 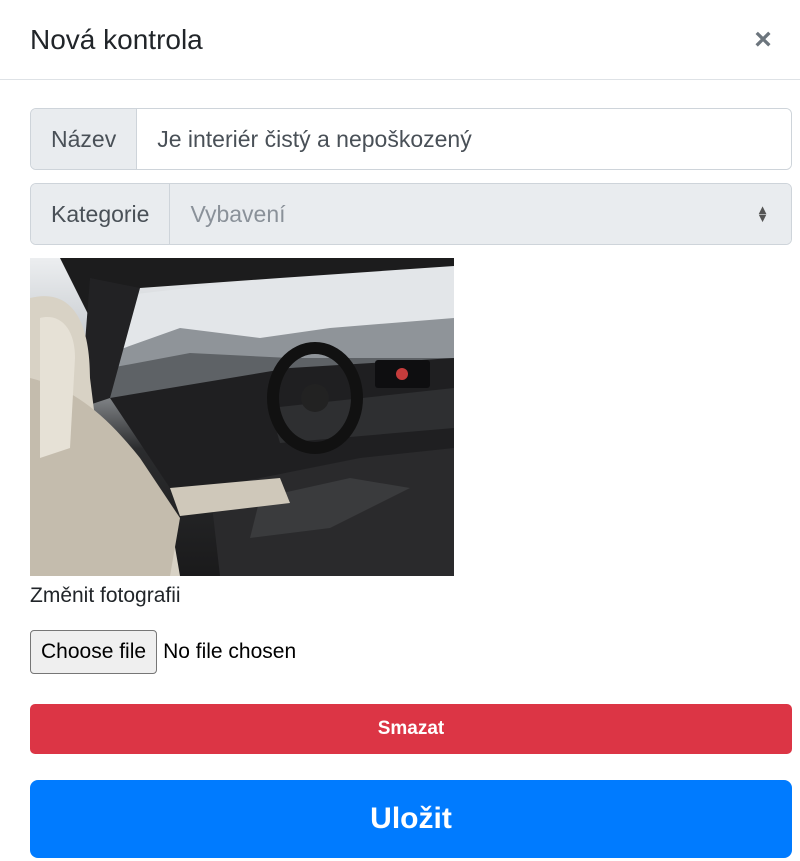 I want to click on modal-header: Nová kontrola ×, so click(x=400, y=40).